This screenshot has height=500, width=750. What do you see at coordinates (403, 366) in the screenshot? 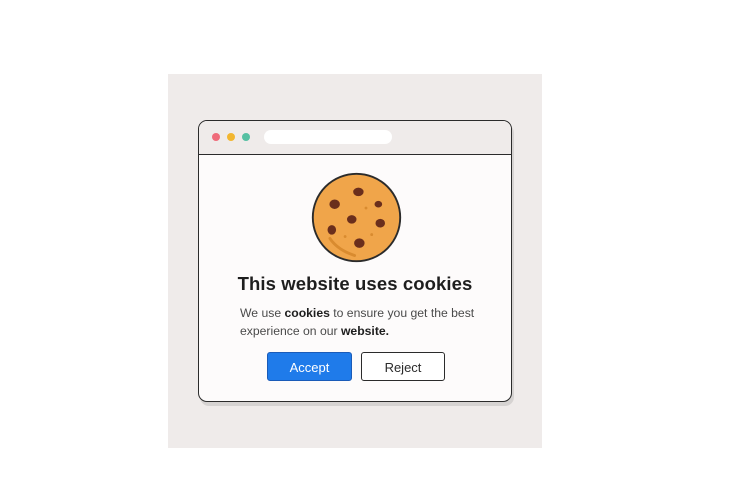
I see `reject-button: Reject` at bounding box center [403, 366].